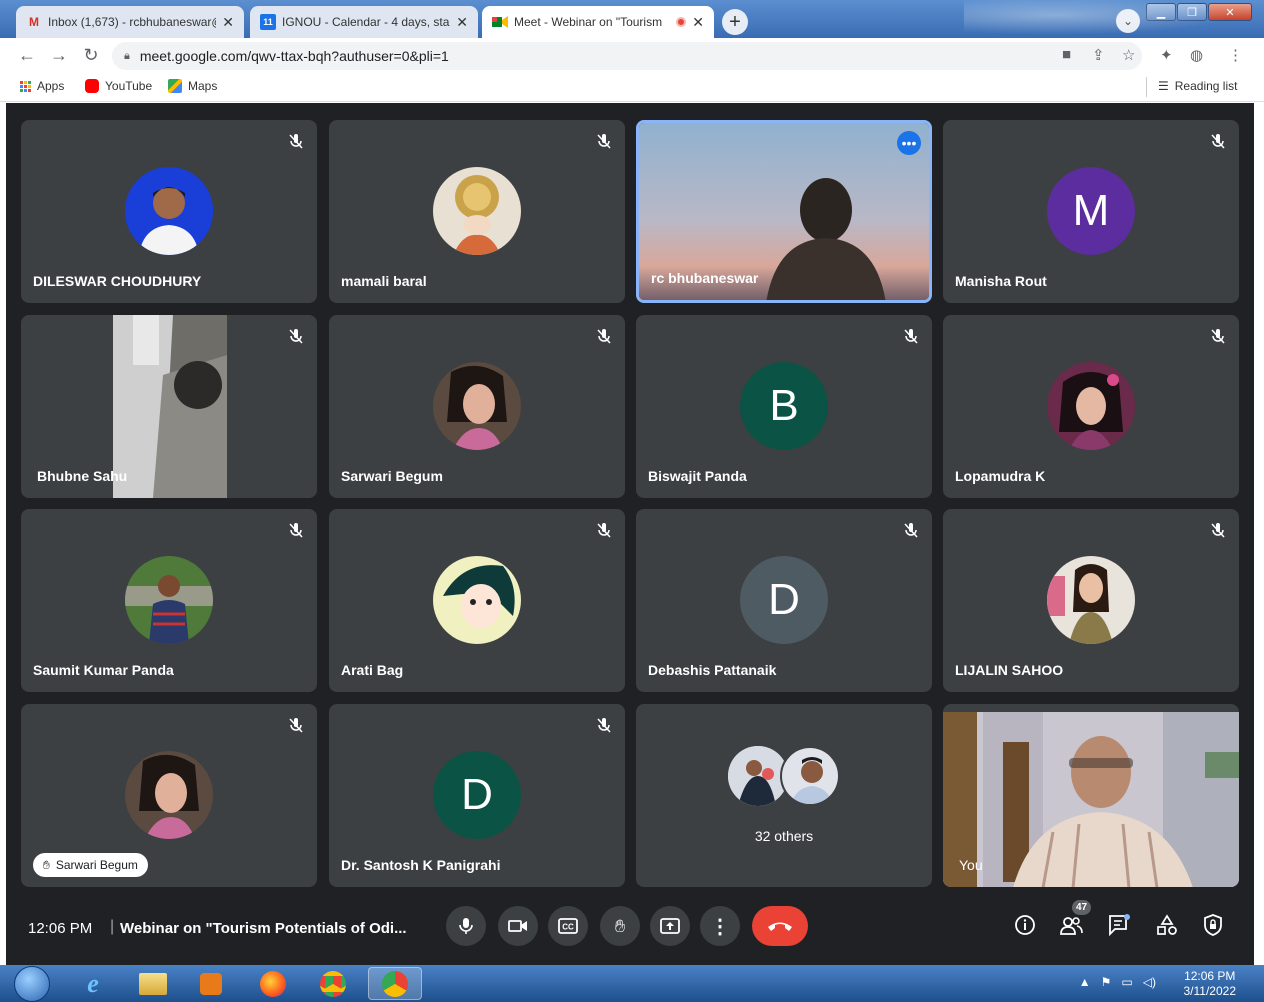 This screenshot has height=1002, width=1264. I want to click on hand-raised-icon: ✋︎, so click(46, 864).